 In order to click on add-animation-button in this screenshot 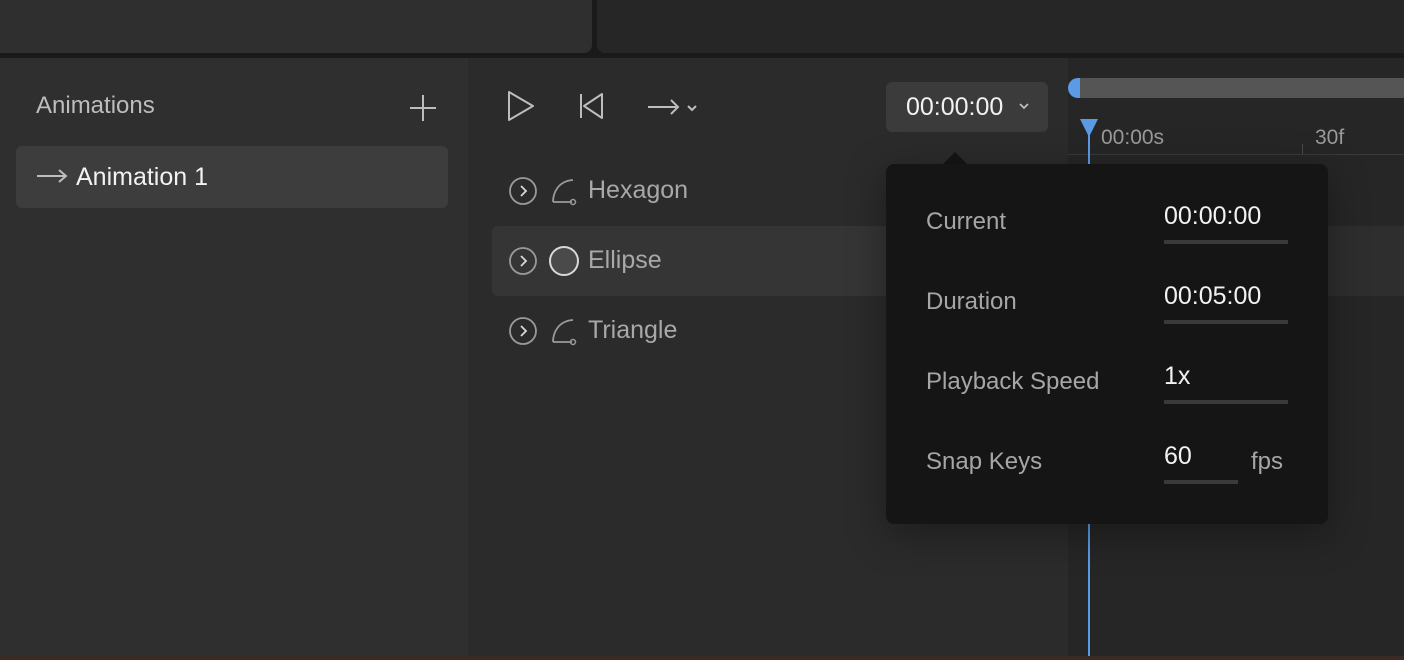, I will do `click(423, 108)`.